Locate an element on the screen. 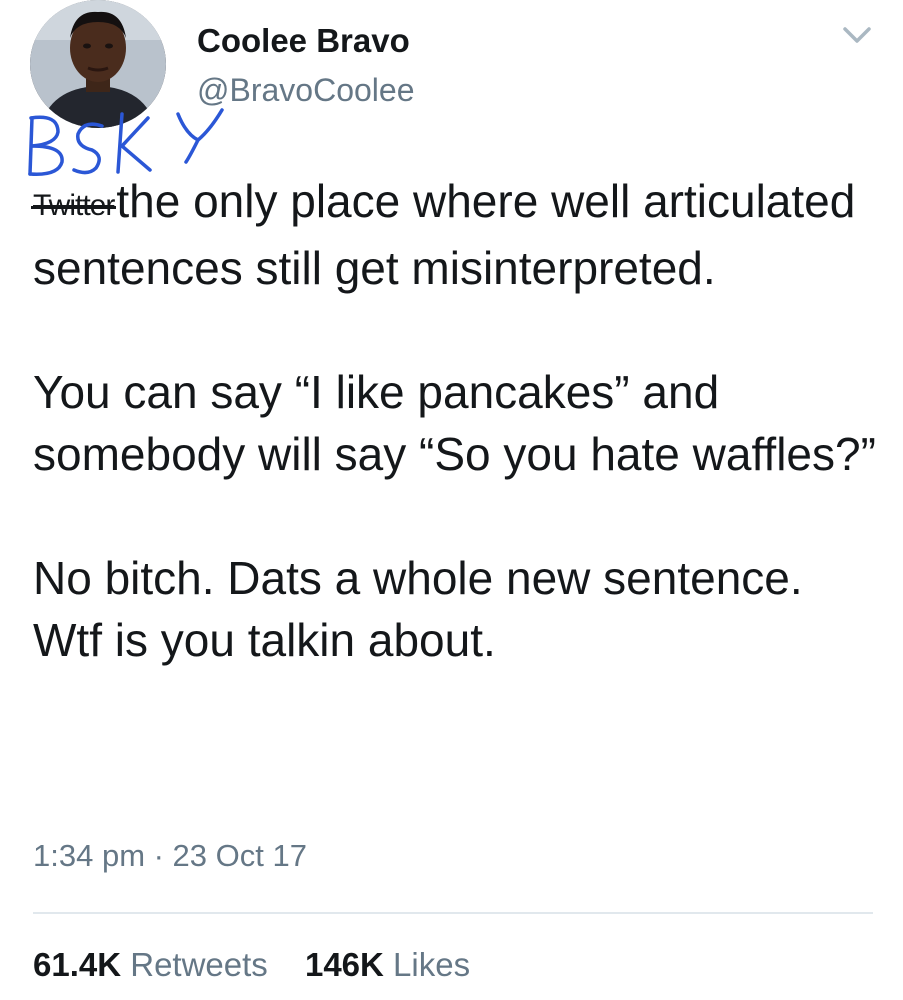 The height and width of the screenshot is (1000, 903). retweets-label: Retweets is located at coordinates (199, 964).